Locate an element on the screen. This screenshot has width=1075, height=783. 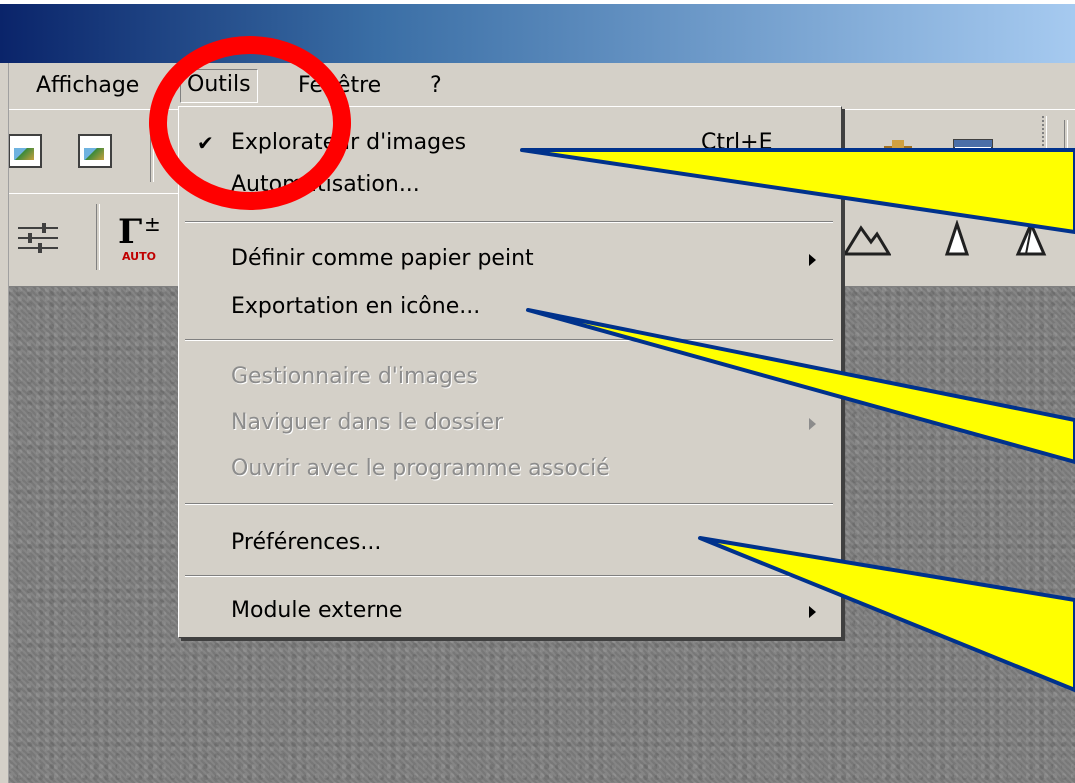
menu-item-label: Gestionnaire d'images is located at coordinates (354, 376).